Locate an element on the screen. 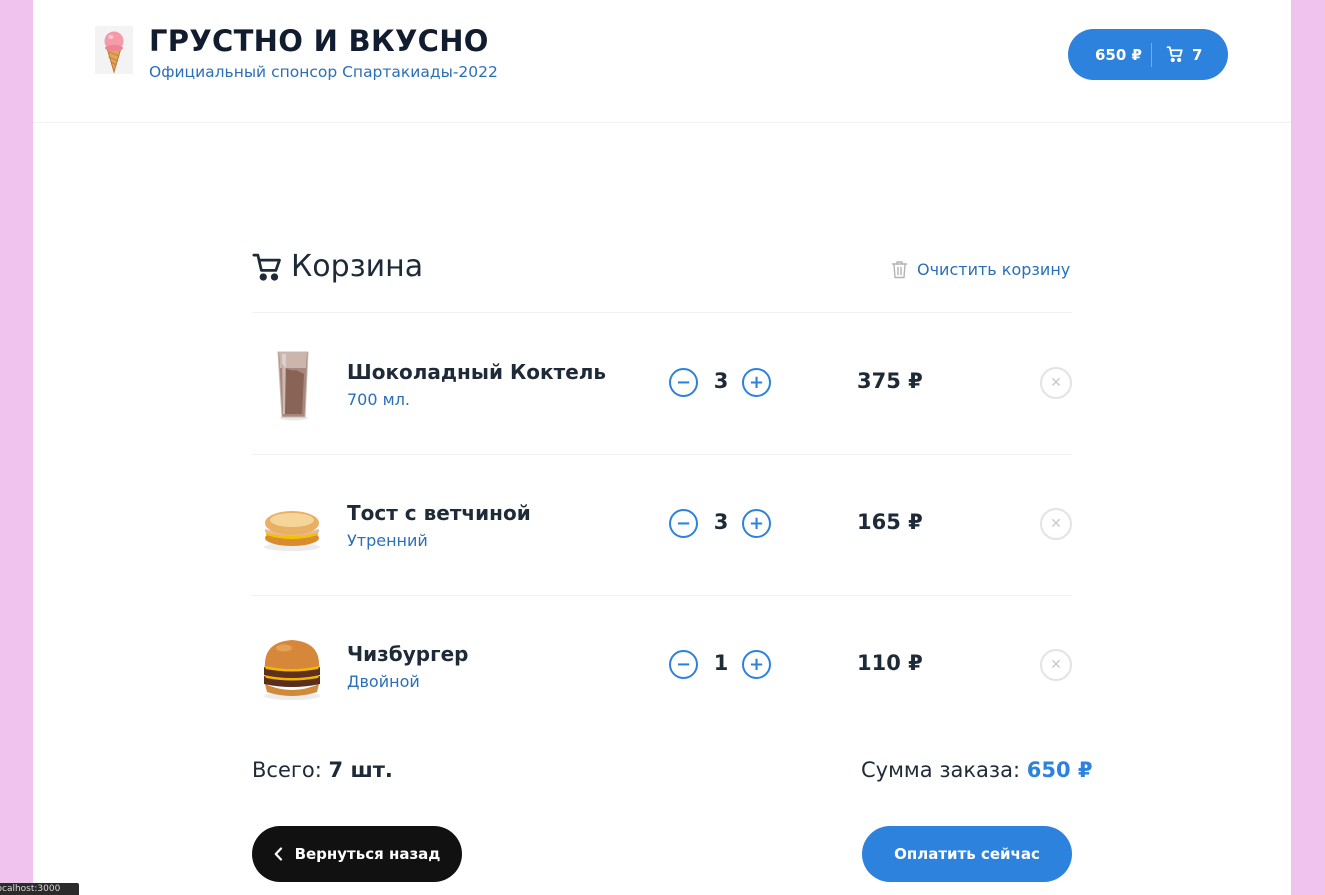  item-quantity: 1 is located at coordinates (721, 663).